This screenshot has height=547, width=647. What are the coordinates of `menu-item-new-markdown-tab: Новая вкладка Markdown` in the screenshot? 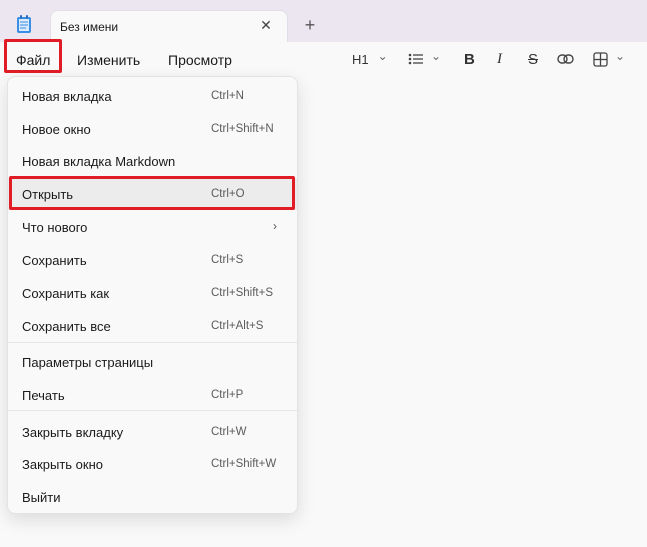 It's located at (152, 161).